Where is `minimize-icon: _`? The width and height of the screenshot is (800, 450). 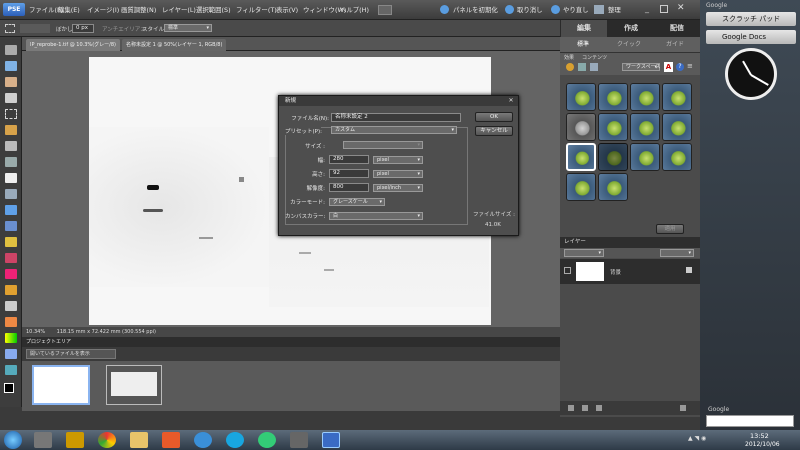
minimize-icon: _ is located at coordinates (647, 8).